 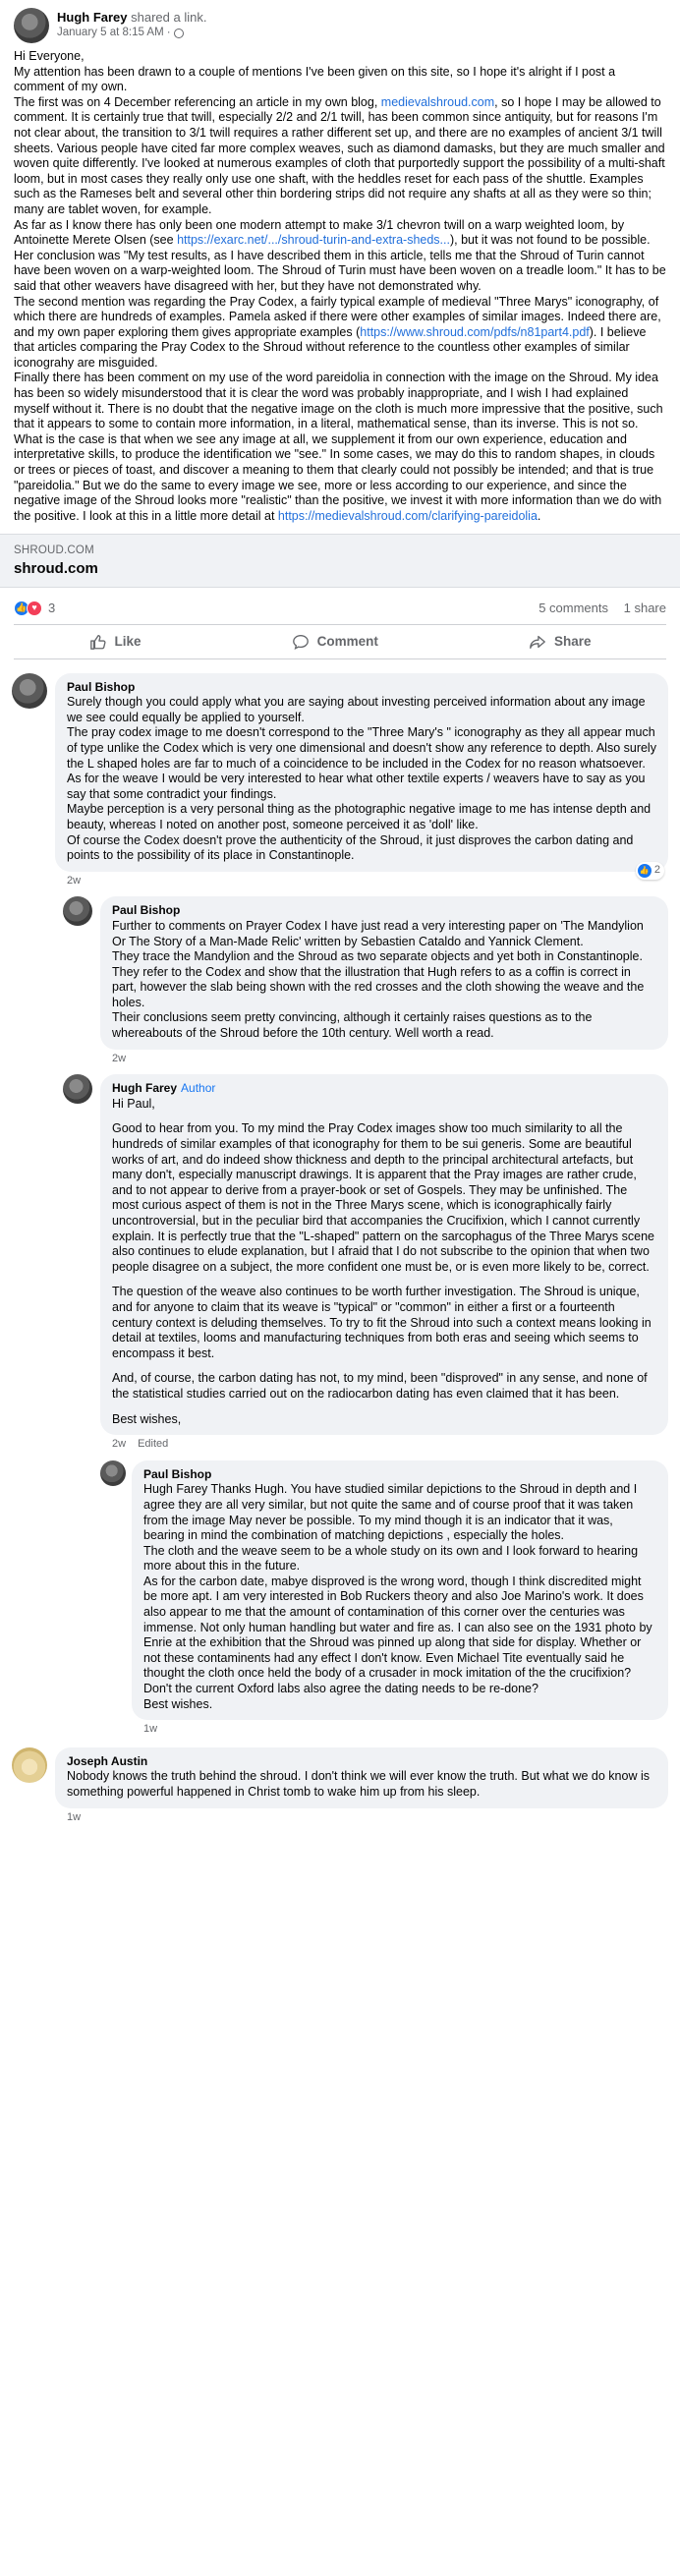 What do you see at coordinates (164, 1088) in the screenshot?
I see `commenter-name: Hugh Farey Author` at bounding box center [164, 1088].